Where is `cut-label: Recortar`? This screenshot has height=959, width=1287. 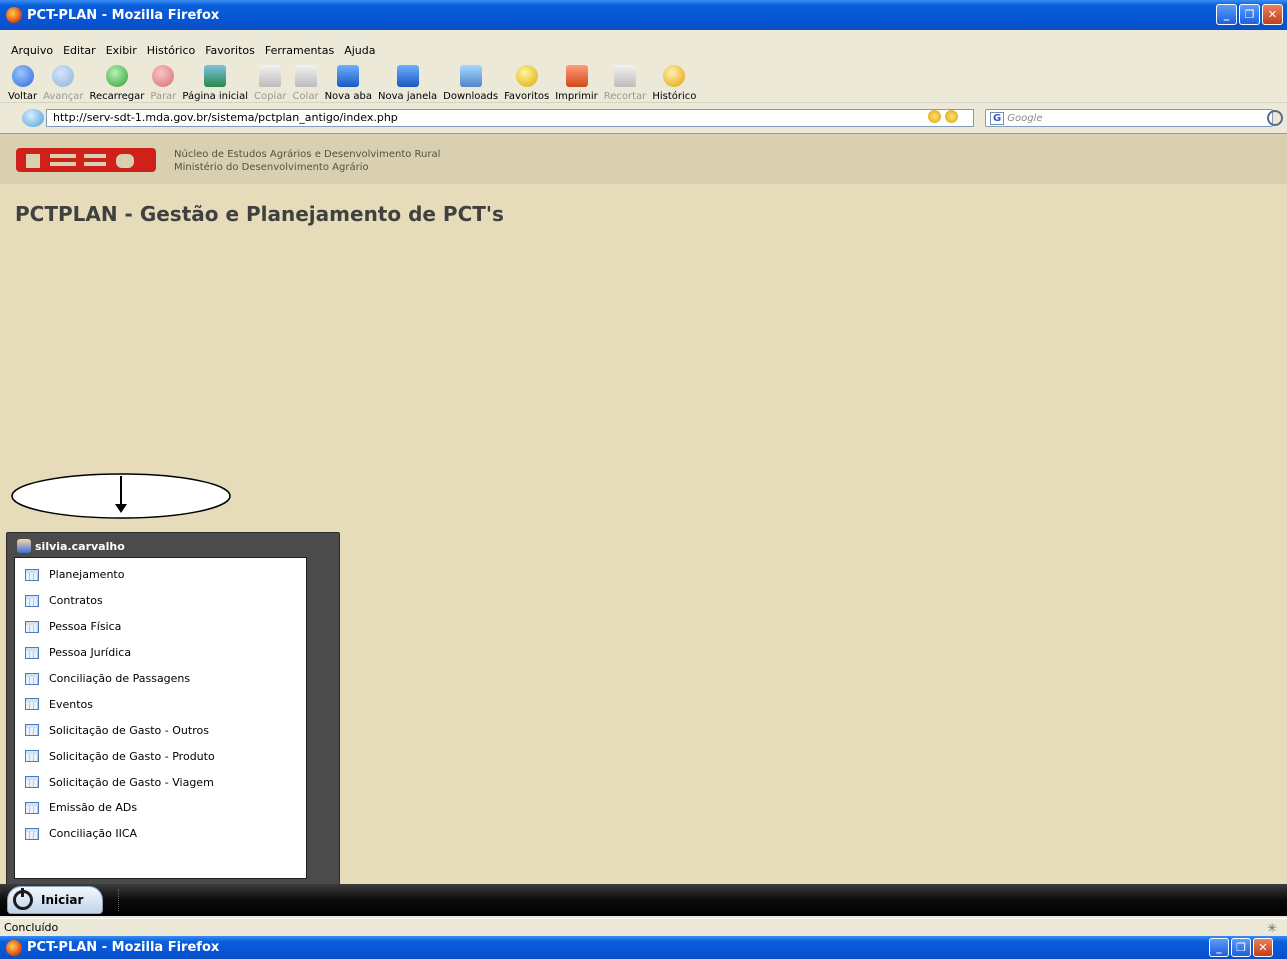 cut-label: Recortar is located at coordinates (625, 96).